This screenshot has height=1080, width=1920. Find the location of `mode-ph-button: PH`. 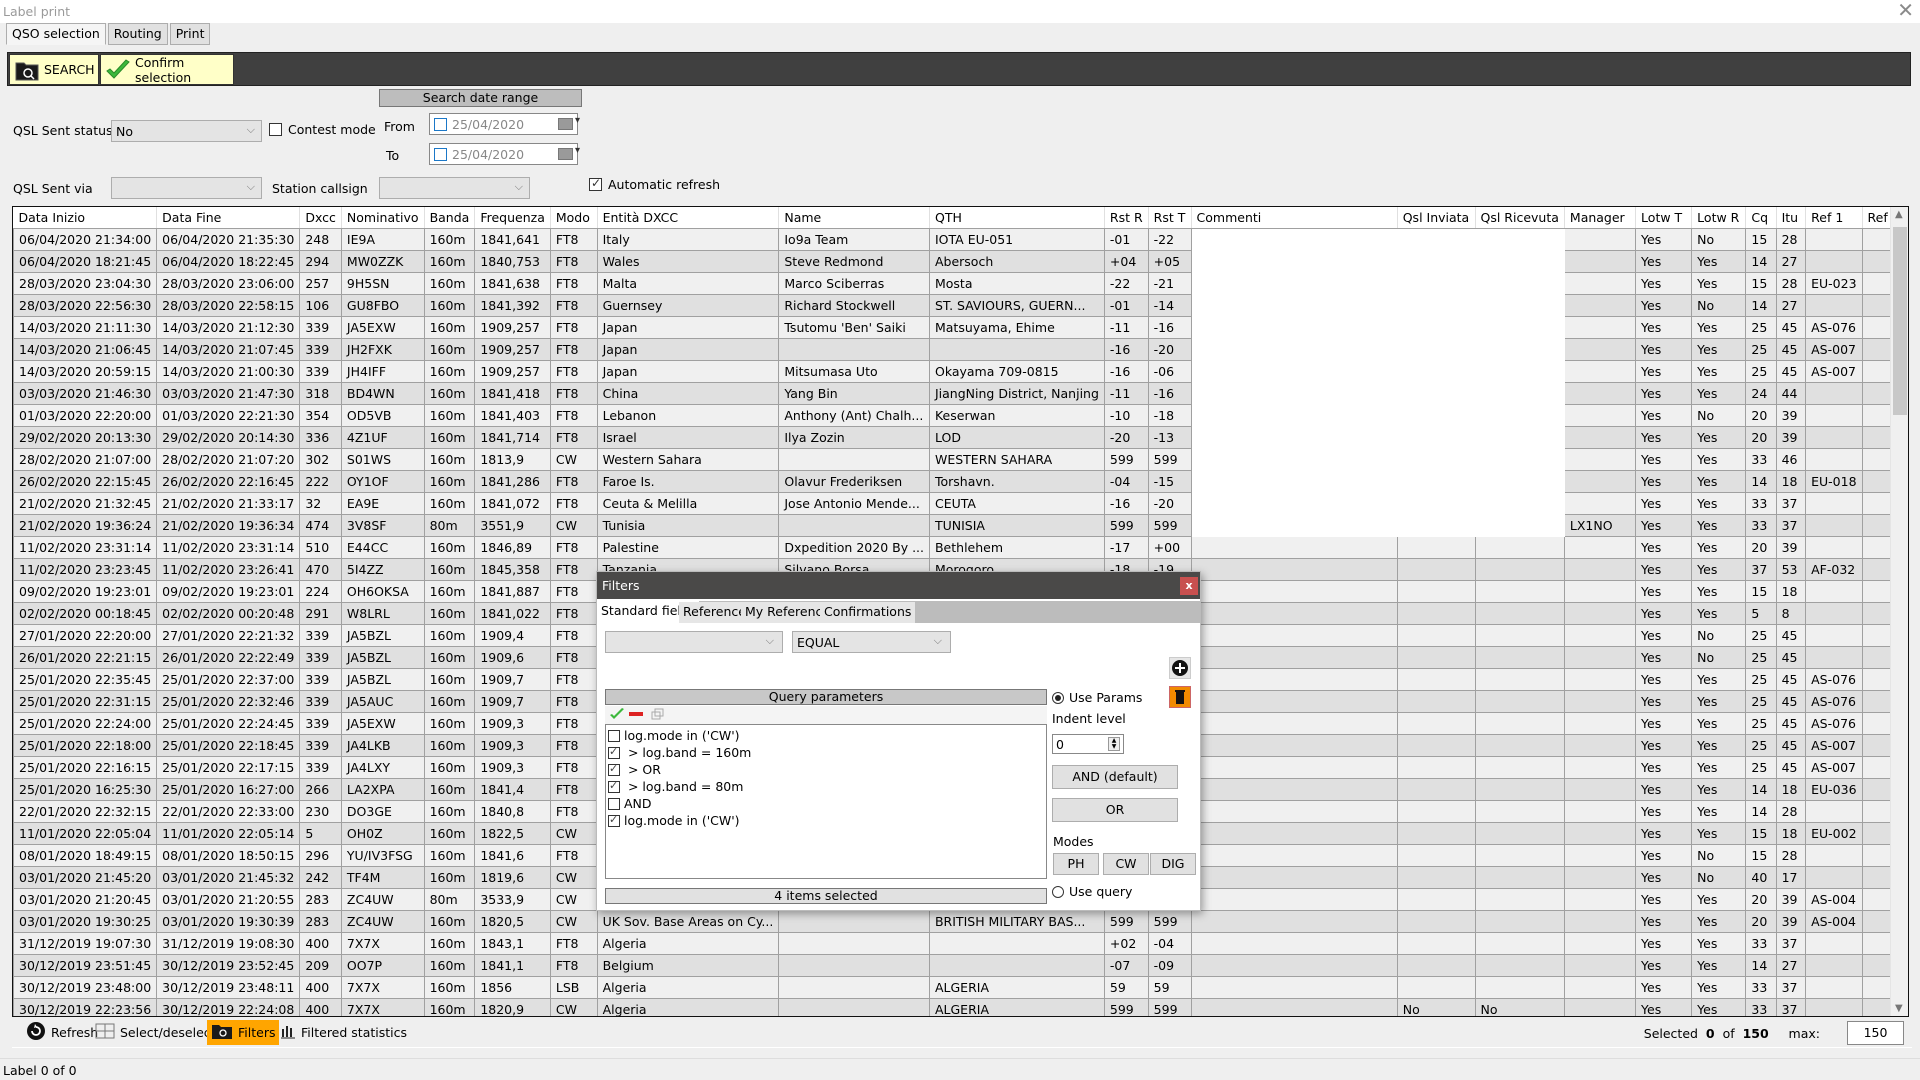

mode-ph-button: PH is located at coordinates (1076, 864).